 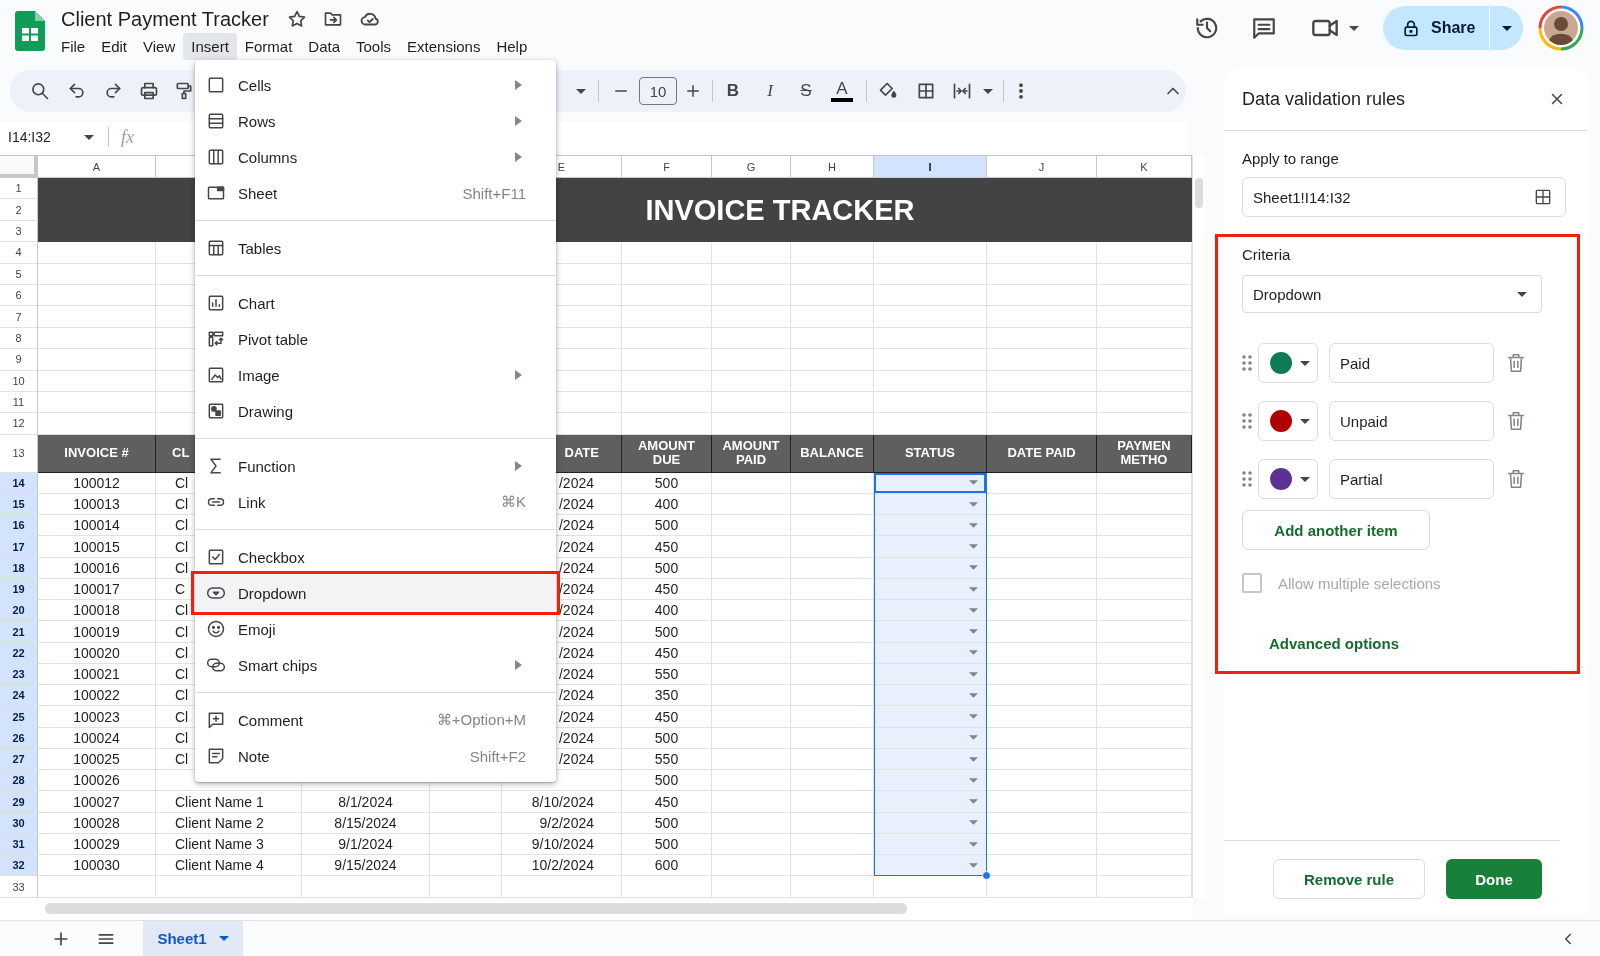 What do you see at coordinates (193, 938) in the screenshot?
I see `sheet-tab: Sheet1` at bounding box center [193, 938].